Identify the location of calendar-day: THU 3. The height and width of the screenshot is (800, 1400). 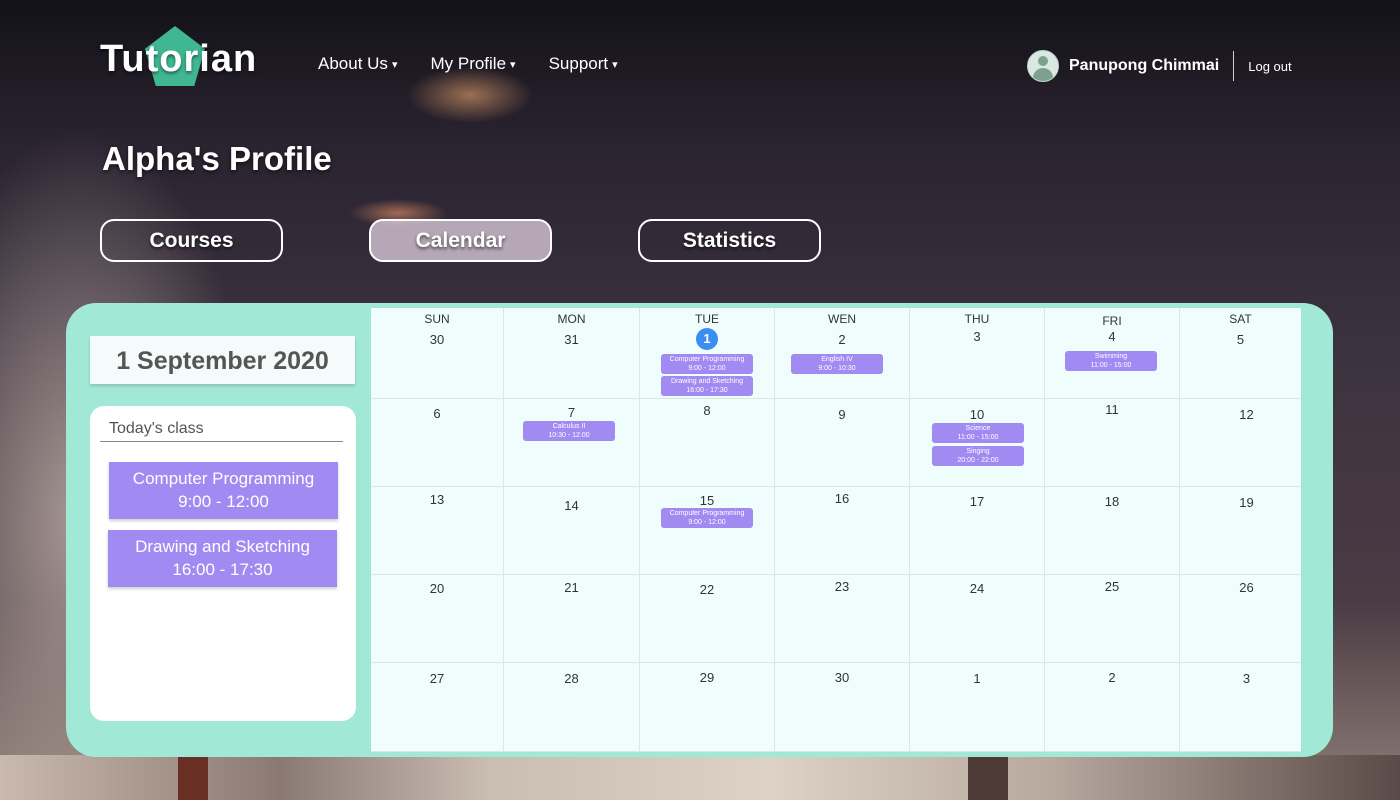
(977, 353).